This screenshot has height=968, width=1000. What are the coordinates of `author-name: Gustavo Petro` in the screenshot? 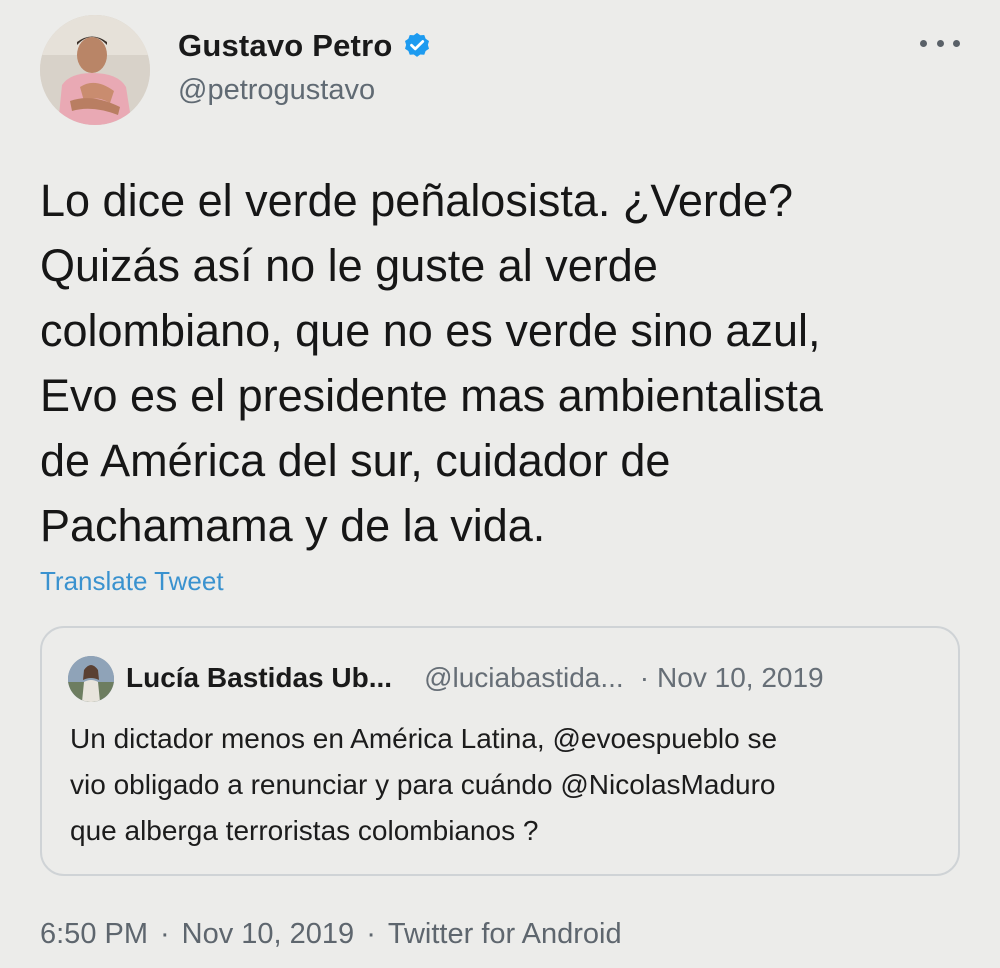 It's located at (285, 46).